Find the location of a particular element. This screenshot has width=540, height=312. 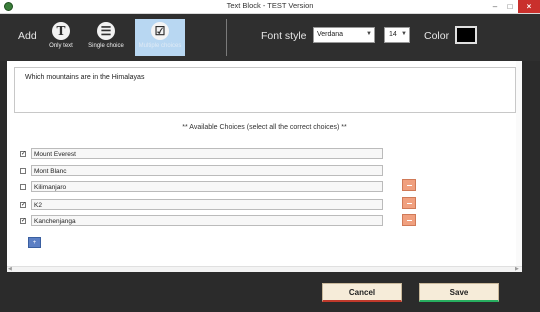

vertical-scrollbar is located at coordinates (519, 163).